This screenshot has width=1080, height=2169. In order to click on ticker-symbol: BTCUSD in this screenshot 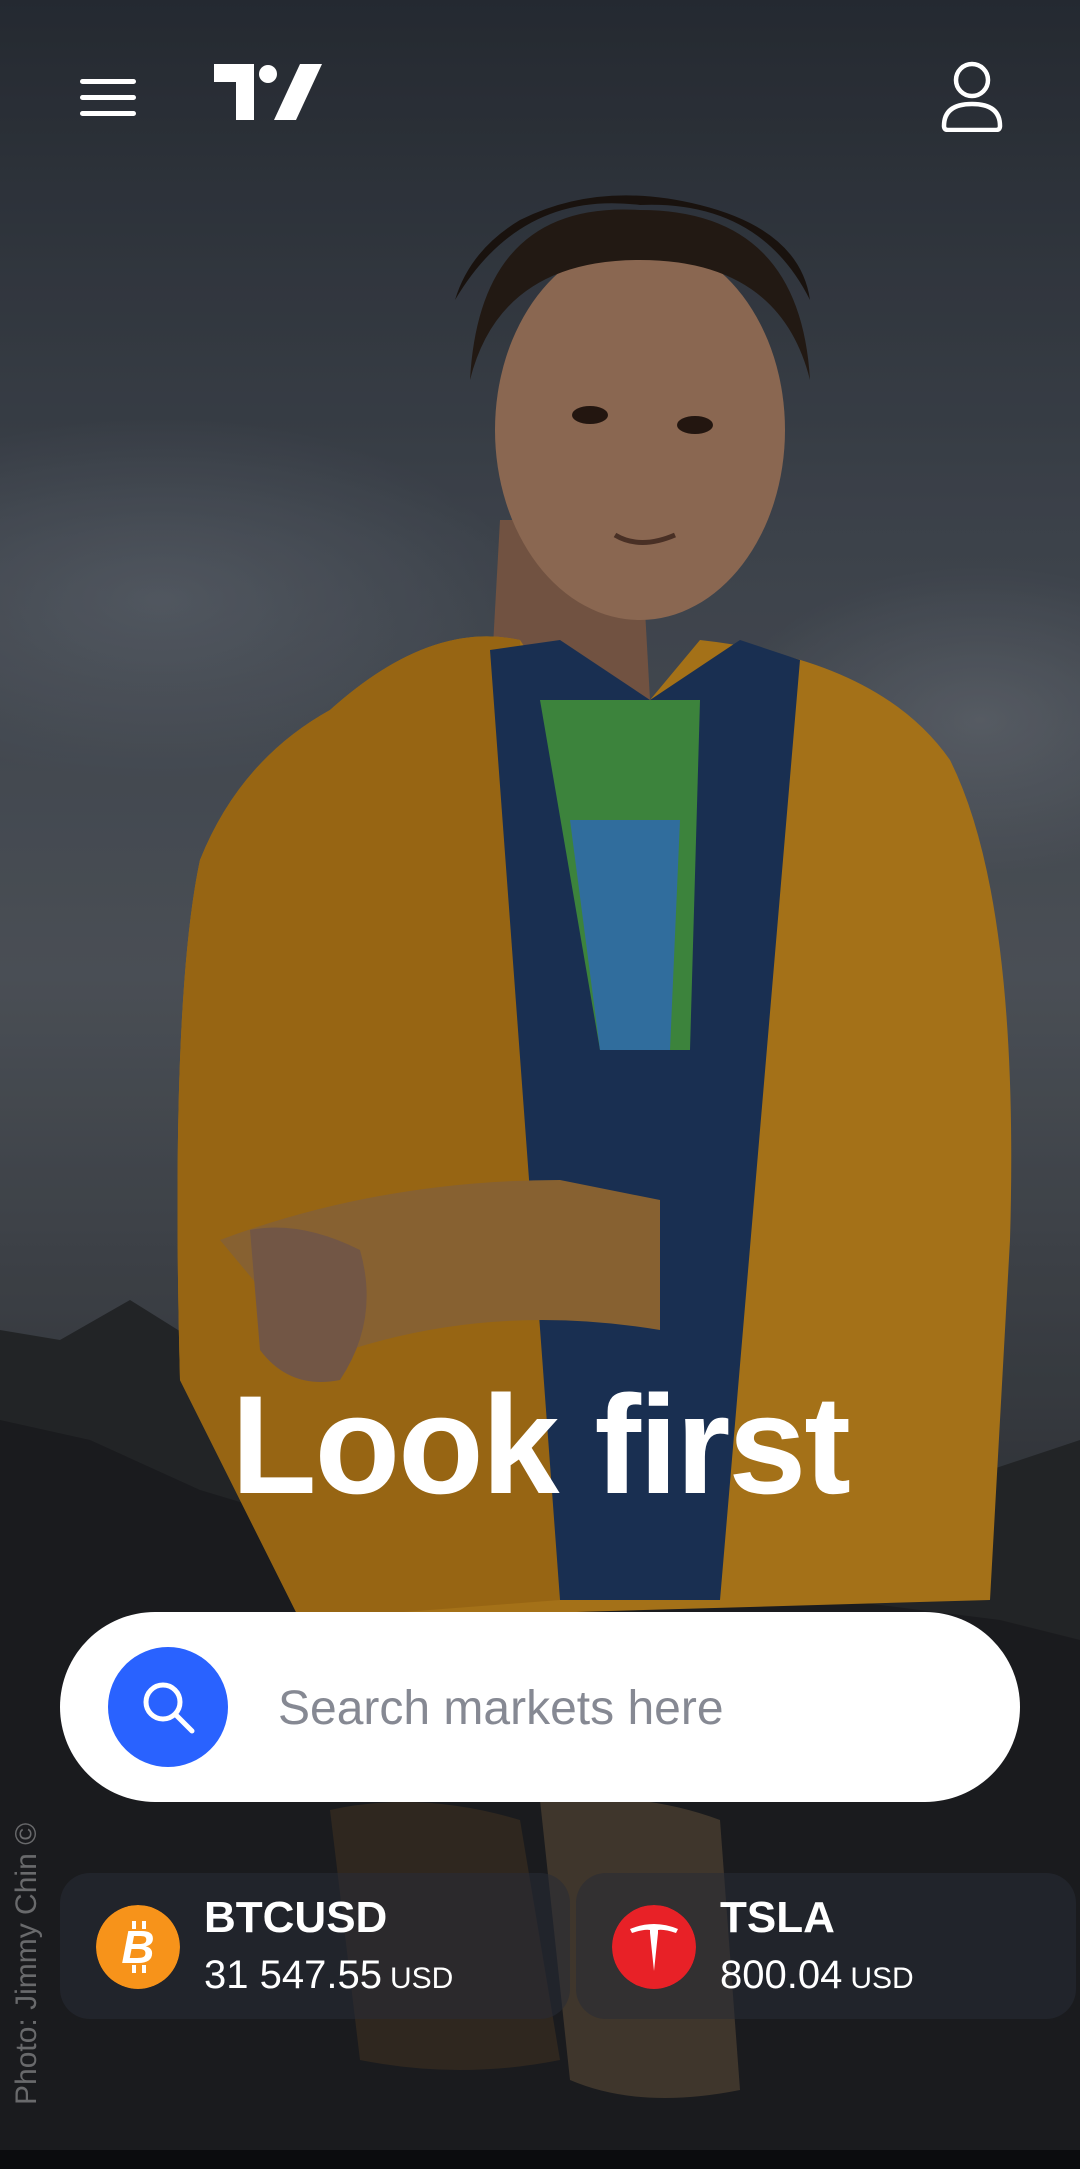, I will do `click(296, 1917)`.